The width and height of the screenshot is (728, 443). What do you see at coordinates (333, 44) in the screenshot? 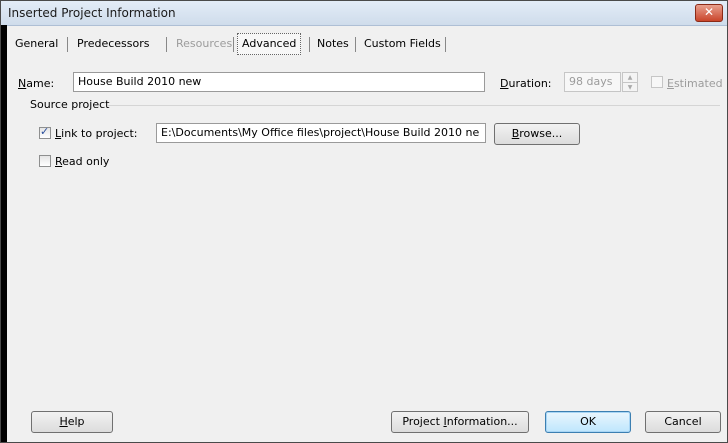
I see `tab-notes: Notes` at bounding box center [333, 44].